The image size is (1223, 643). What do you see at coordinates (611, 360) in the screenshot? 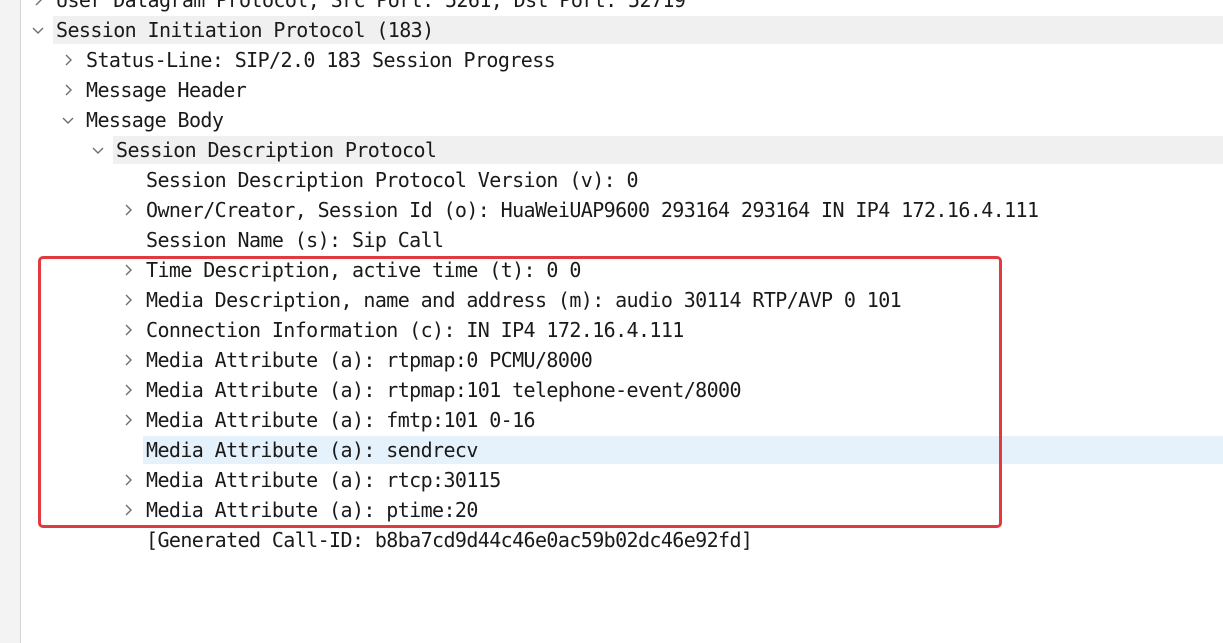
I see `tree-row: Media Attribute (a): rtpmap:0 PCMU/8000` at bounding box center [611, 360].